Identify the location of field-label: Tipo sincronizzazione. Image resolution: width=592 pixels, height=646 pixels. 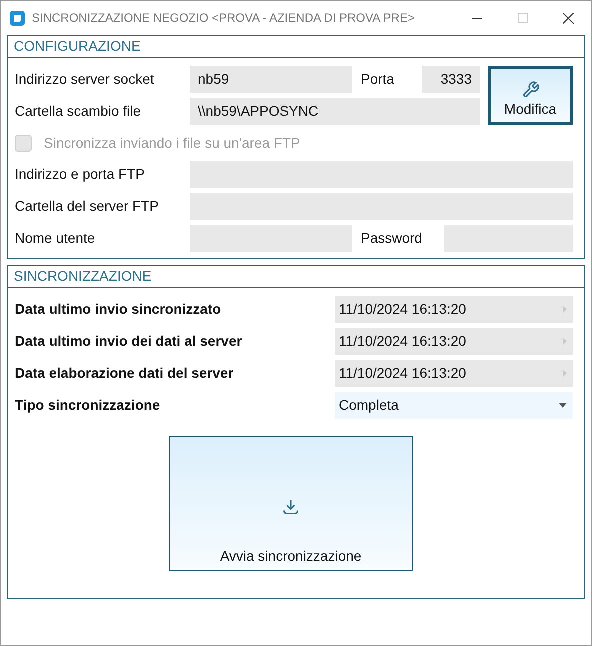
(88, 405).